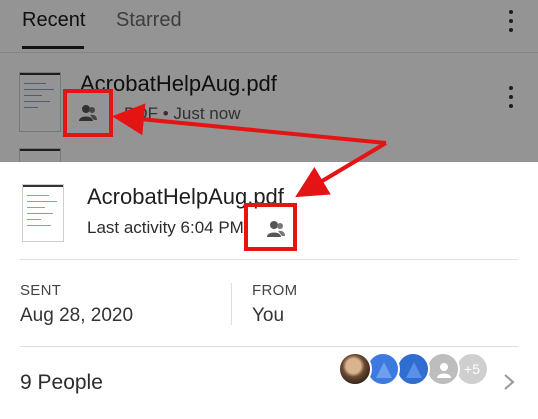 This screenshot has height=419, width=538. What do you see at coordinates (165, 227) in the screenshot?
I see `last-activity: Last activity 6:04 PM` at bounding box center [165, 227].